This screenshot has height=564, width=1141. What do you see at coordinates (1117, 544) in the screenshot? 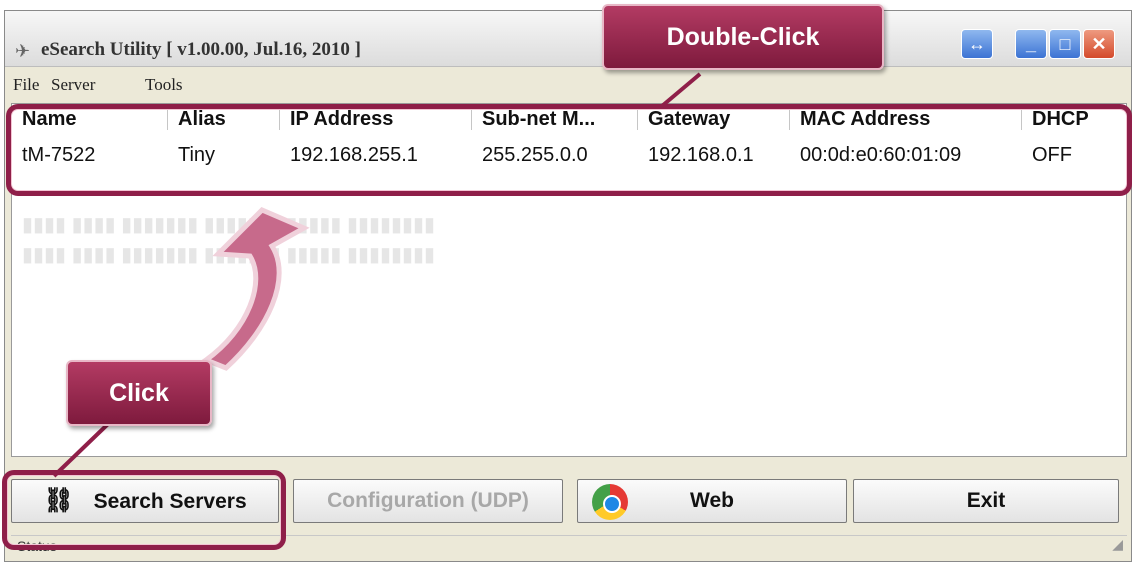
I see `resize-grip-icon: ◢` at bounding box center [1117, 544].